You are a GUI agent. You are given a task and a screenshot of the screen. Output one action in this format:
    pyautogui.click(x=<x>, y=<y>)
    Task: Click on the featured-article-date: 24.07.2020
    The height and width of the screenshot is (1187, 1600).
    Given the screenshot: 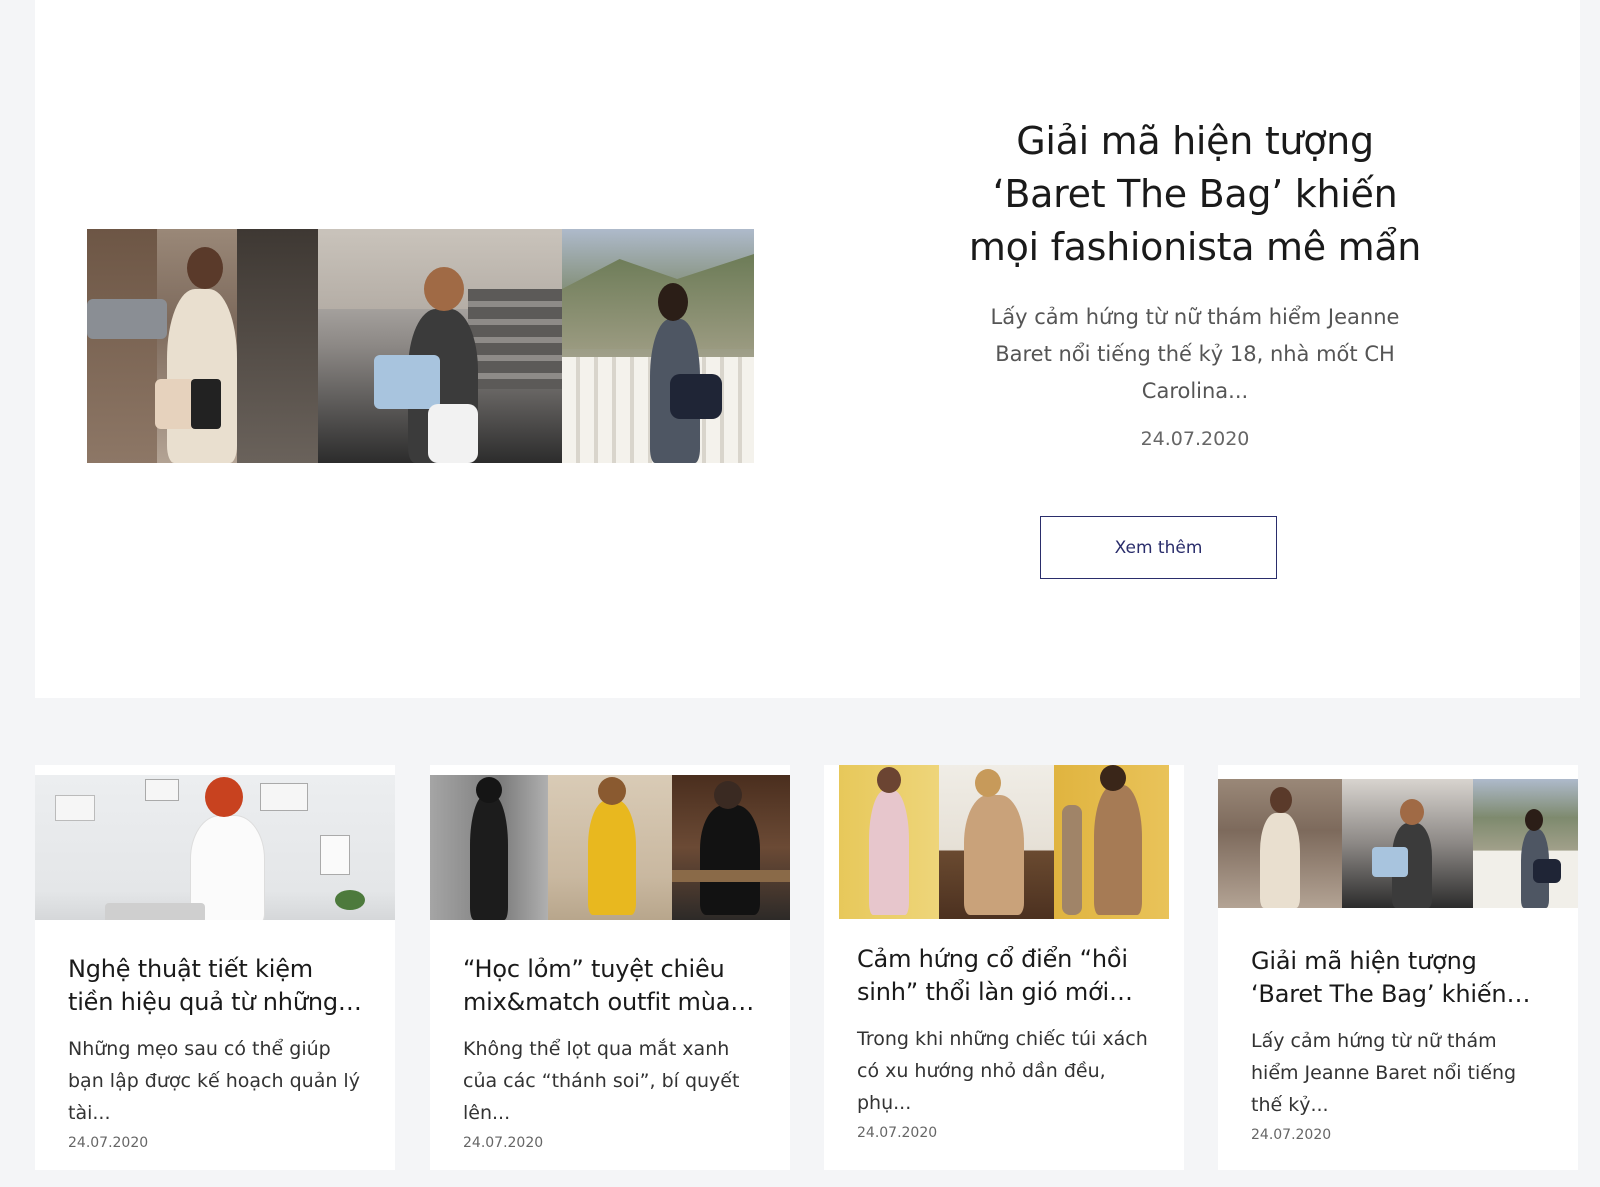 What is the action you would take?
    pyautogui.click(x=1195, y=439)
    